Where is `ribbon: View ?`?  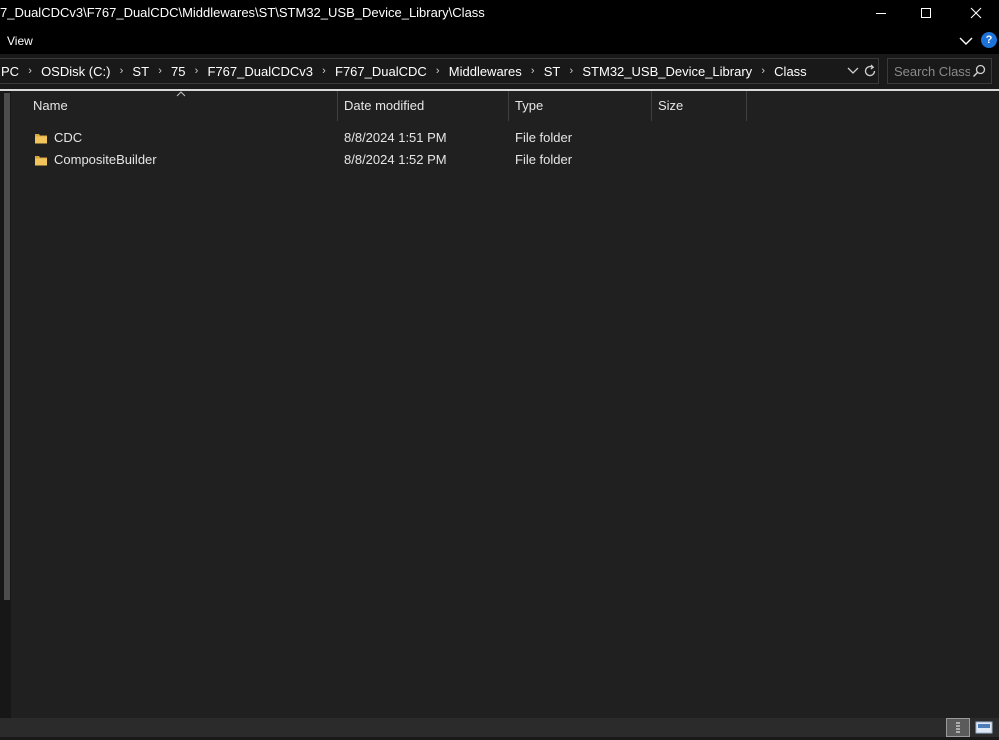
ribbon: View ? is located at coordinates (499, 41).